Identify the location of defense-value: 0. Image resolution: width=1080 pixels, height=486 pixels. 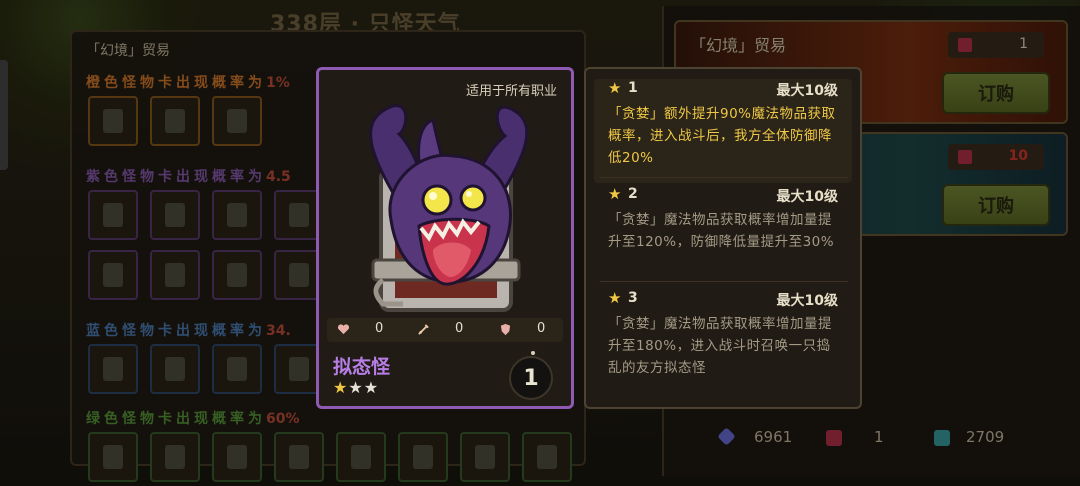
(541, 328).